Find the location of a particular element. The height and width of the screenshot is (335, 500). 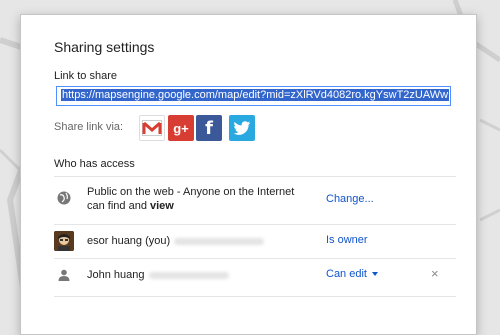

owner-role-label: Is owner is located at coordinates (347, 240).